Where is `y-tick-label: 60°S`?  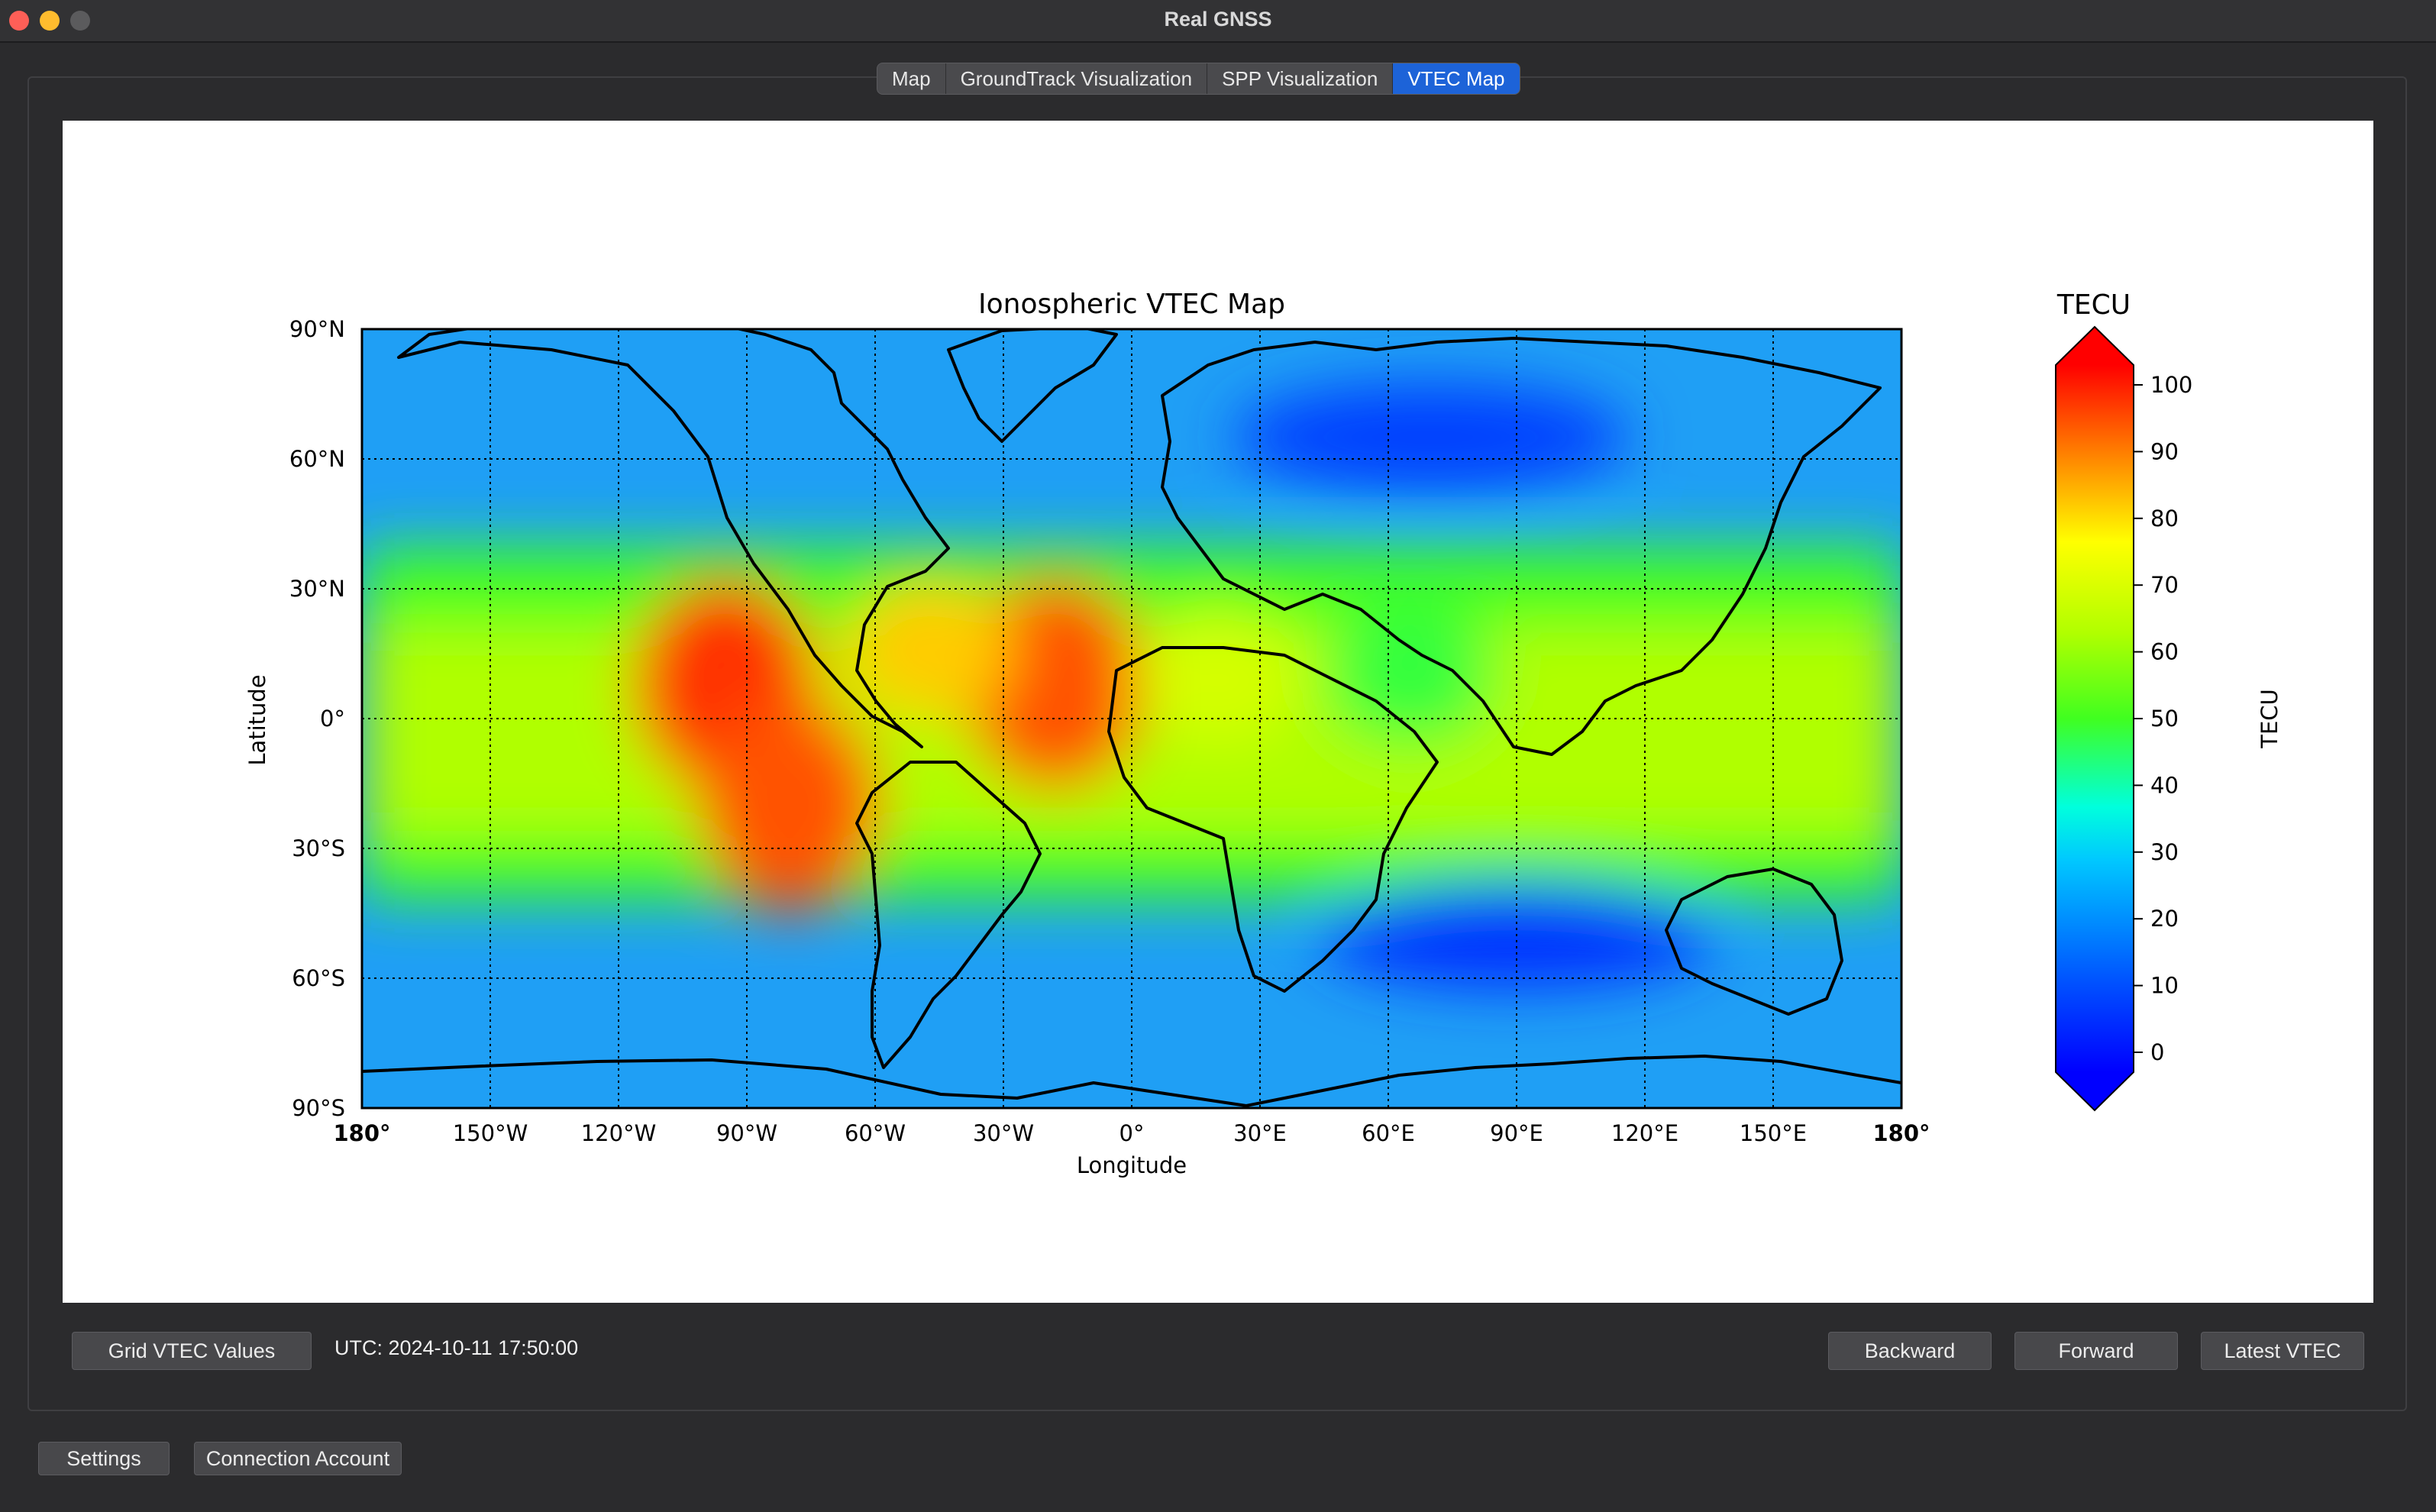 y-tick-label: 60°S is located at coordinates (318, 978).